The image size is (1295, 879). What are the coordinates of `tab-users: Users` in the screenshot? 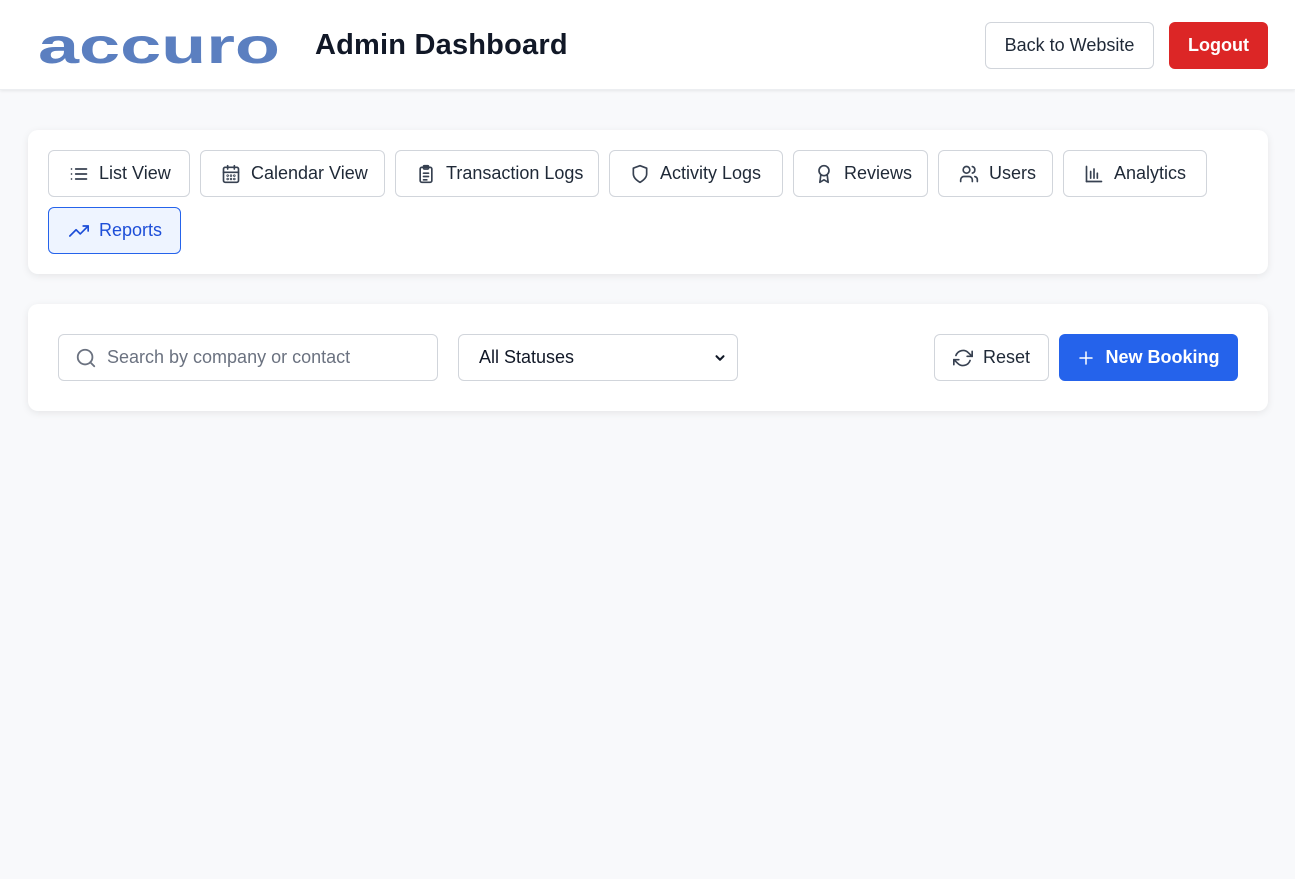 It's located at (995, 173).